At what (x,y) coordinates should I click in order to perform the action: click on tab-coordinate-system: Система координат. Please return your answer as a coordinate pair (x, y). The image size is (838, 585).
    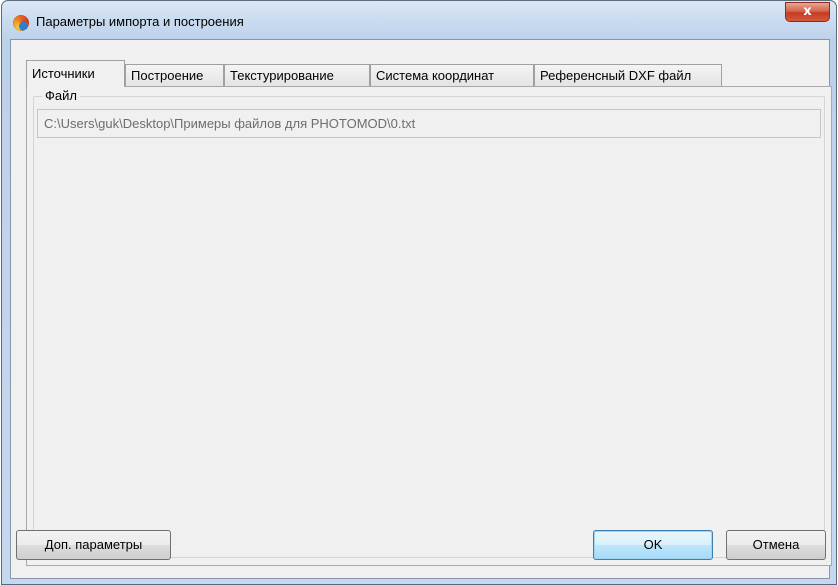
    Looking at the image, I should click on (452, 75).